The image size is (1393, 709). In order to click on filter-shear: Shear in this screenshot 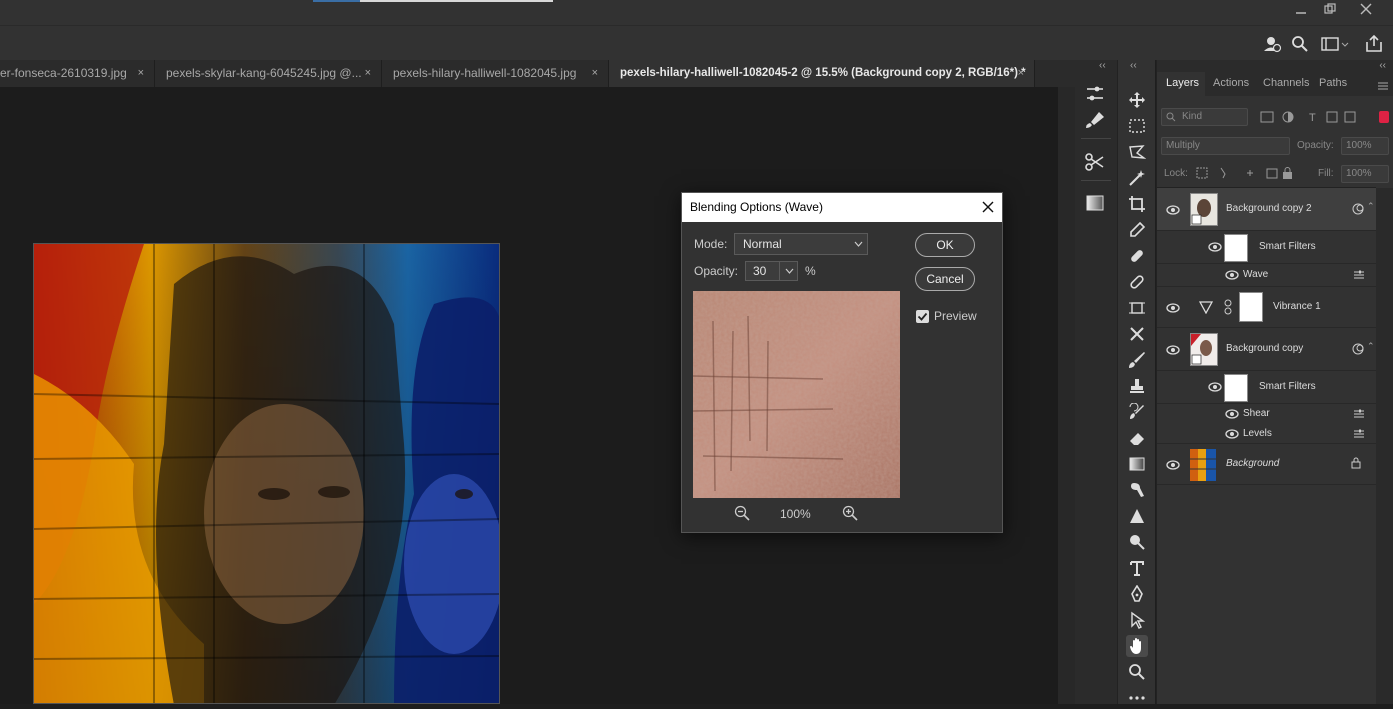, I will do `click(1266, 414)`.